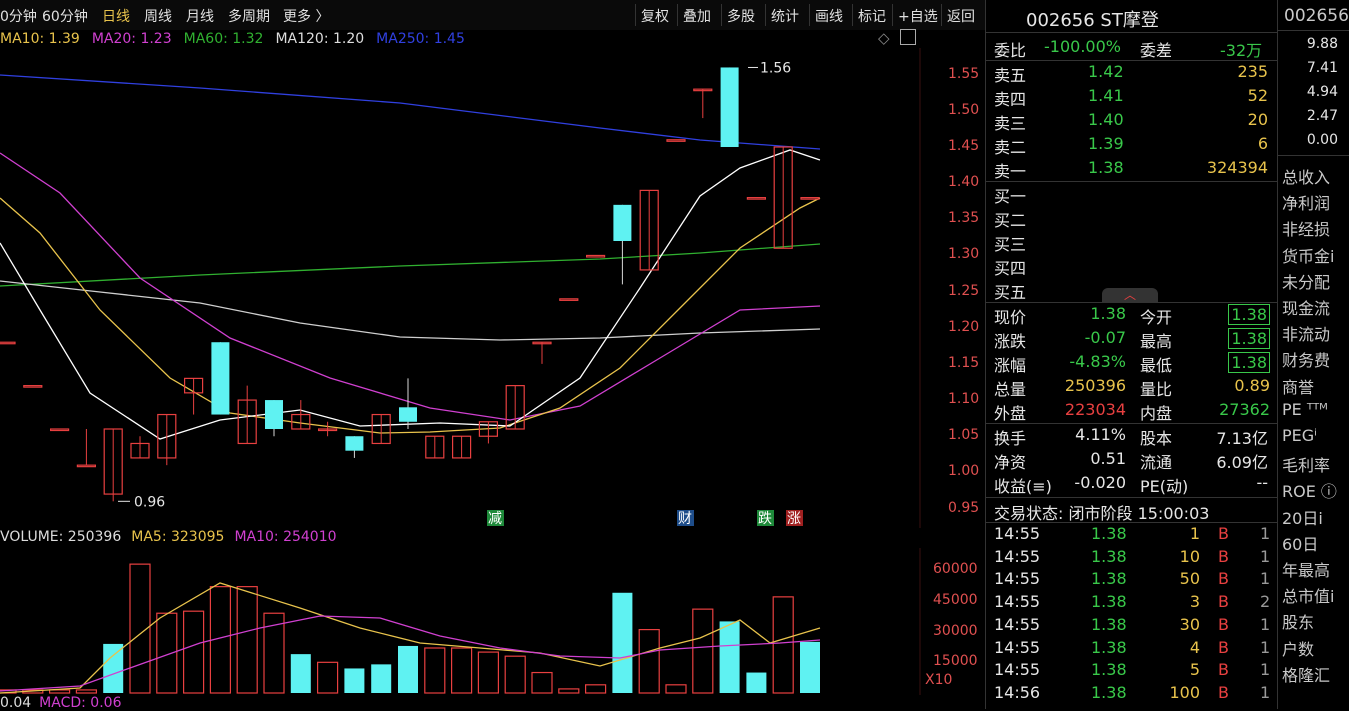 The image size is (1349, 711). What do you see at coordinates (1017, 692) in the screenshot?
I see `tick-time: 14:56` at bounding box center [1017, 692].